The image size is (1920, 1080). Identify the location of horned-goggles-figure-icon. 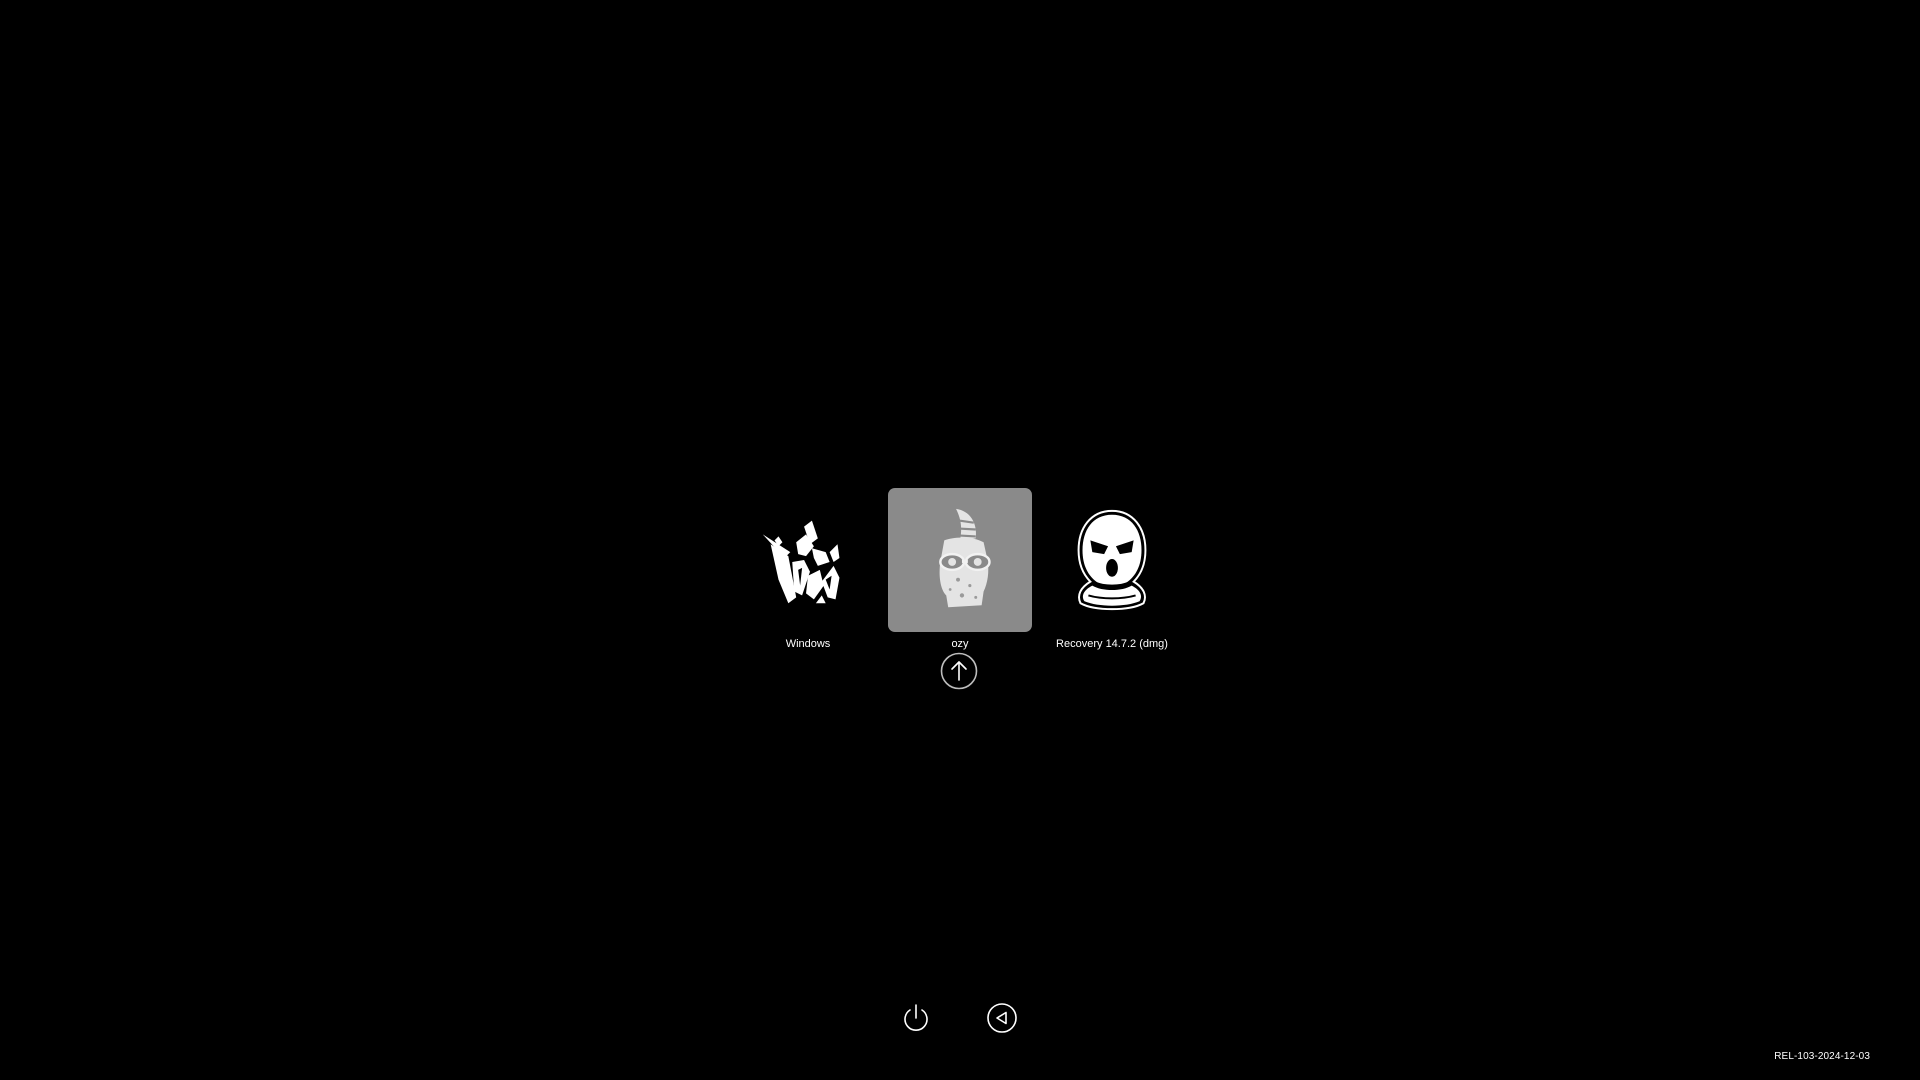
(965, 558).